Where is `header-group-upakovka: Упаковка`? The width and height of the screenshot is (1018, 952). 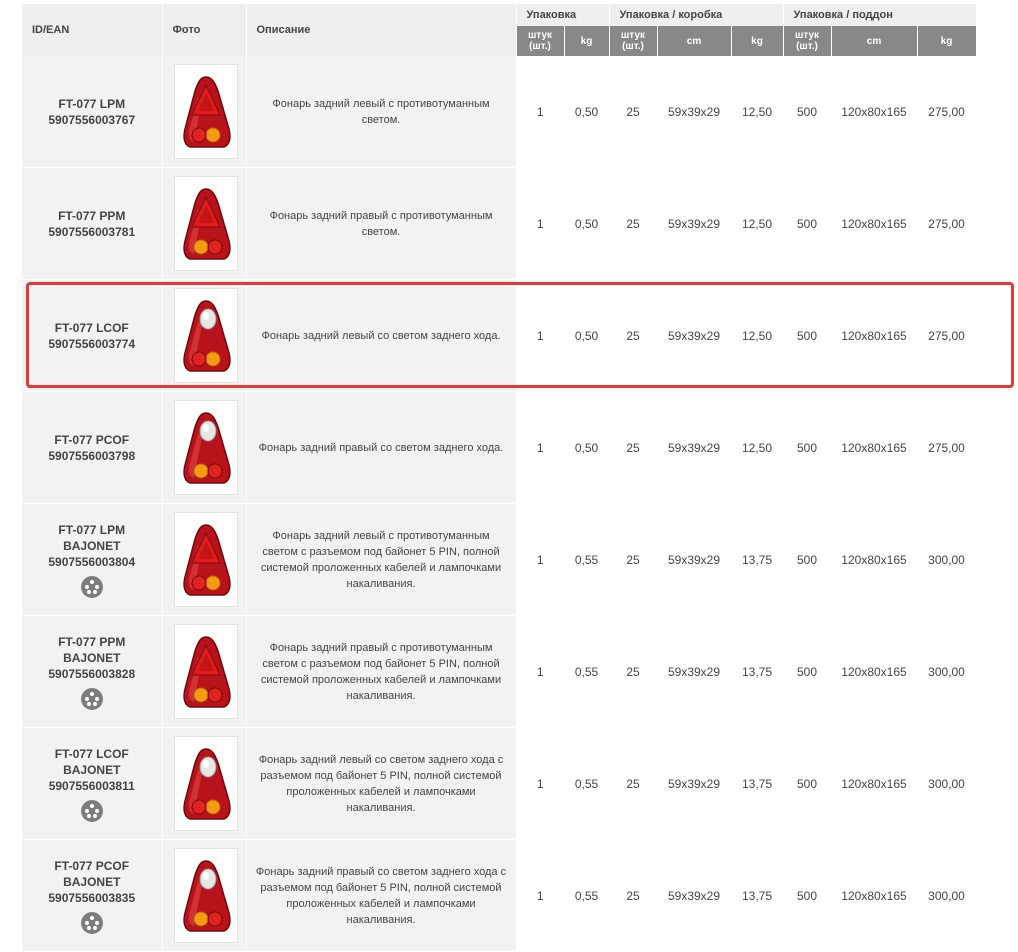 header-group-upakovka: Упаковка is located at coordinates (563, 15).